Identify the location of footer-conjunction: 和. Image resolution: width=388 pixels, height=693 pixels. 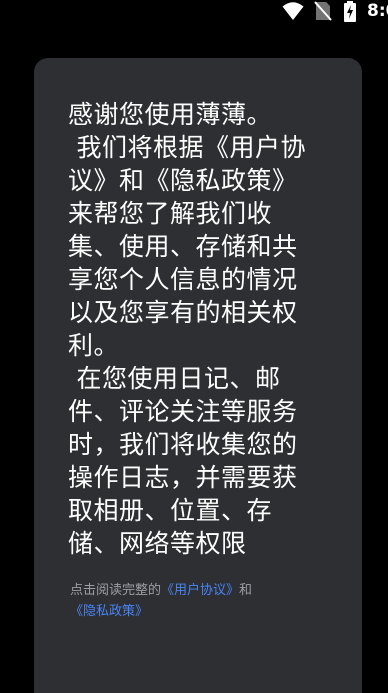
(246, 590).